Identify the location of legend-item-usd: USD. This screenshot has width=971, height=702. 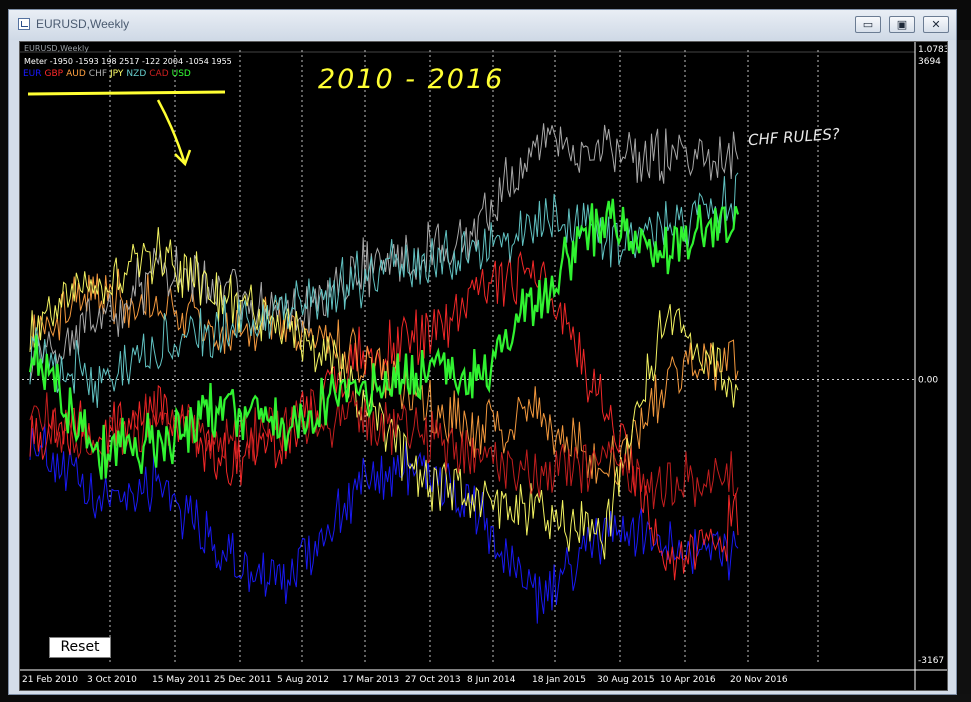
(181, 74).